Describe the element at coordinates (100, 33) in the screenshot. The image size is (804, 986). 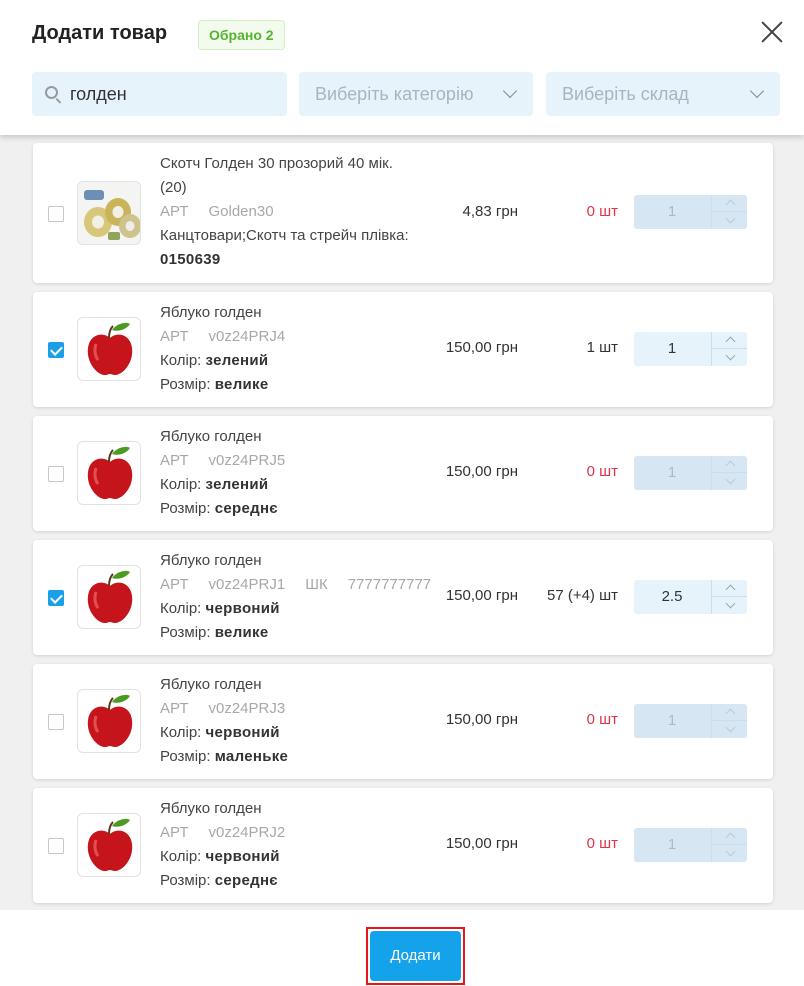
I see `modal-title: Додати товар` at that location.